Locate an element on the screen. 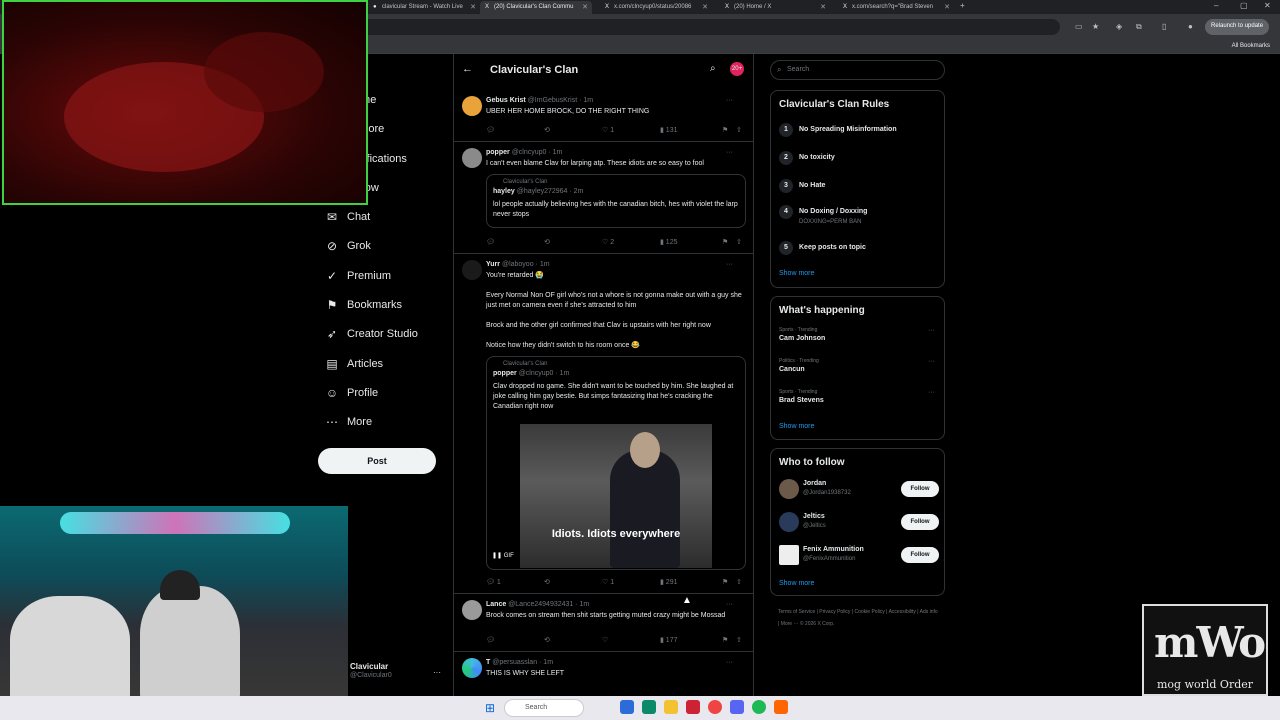  extension-icon: ◈ is located at coordinates (1119, 26).